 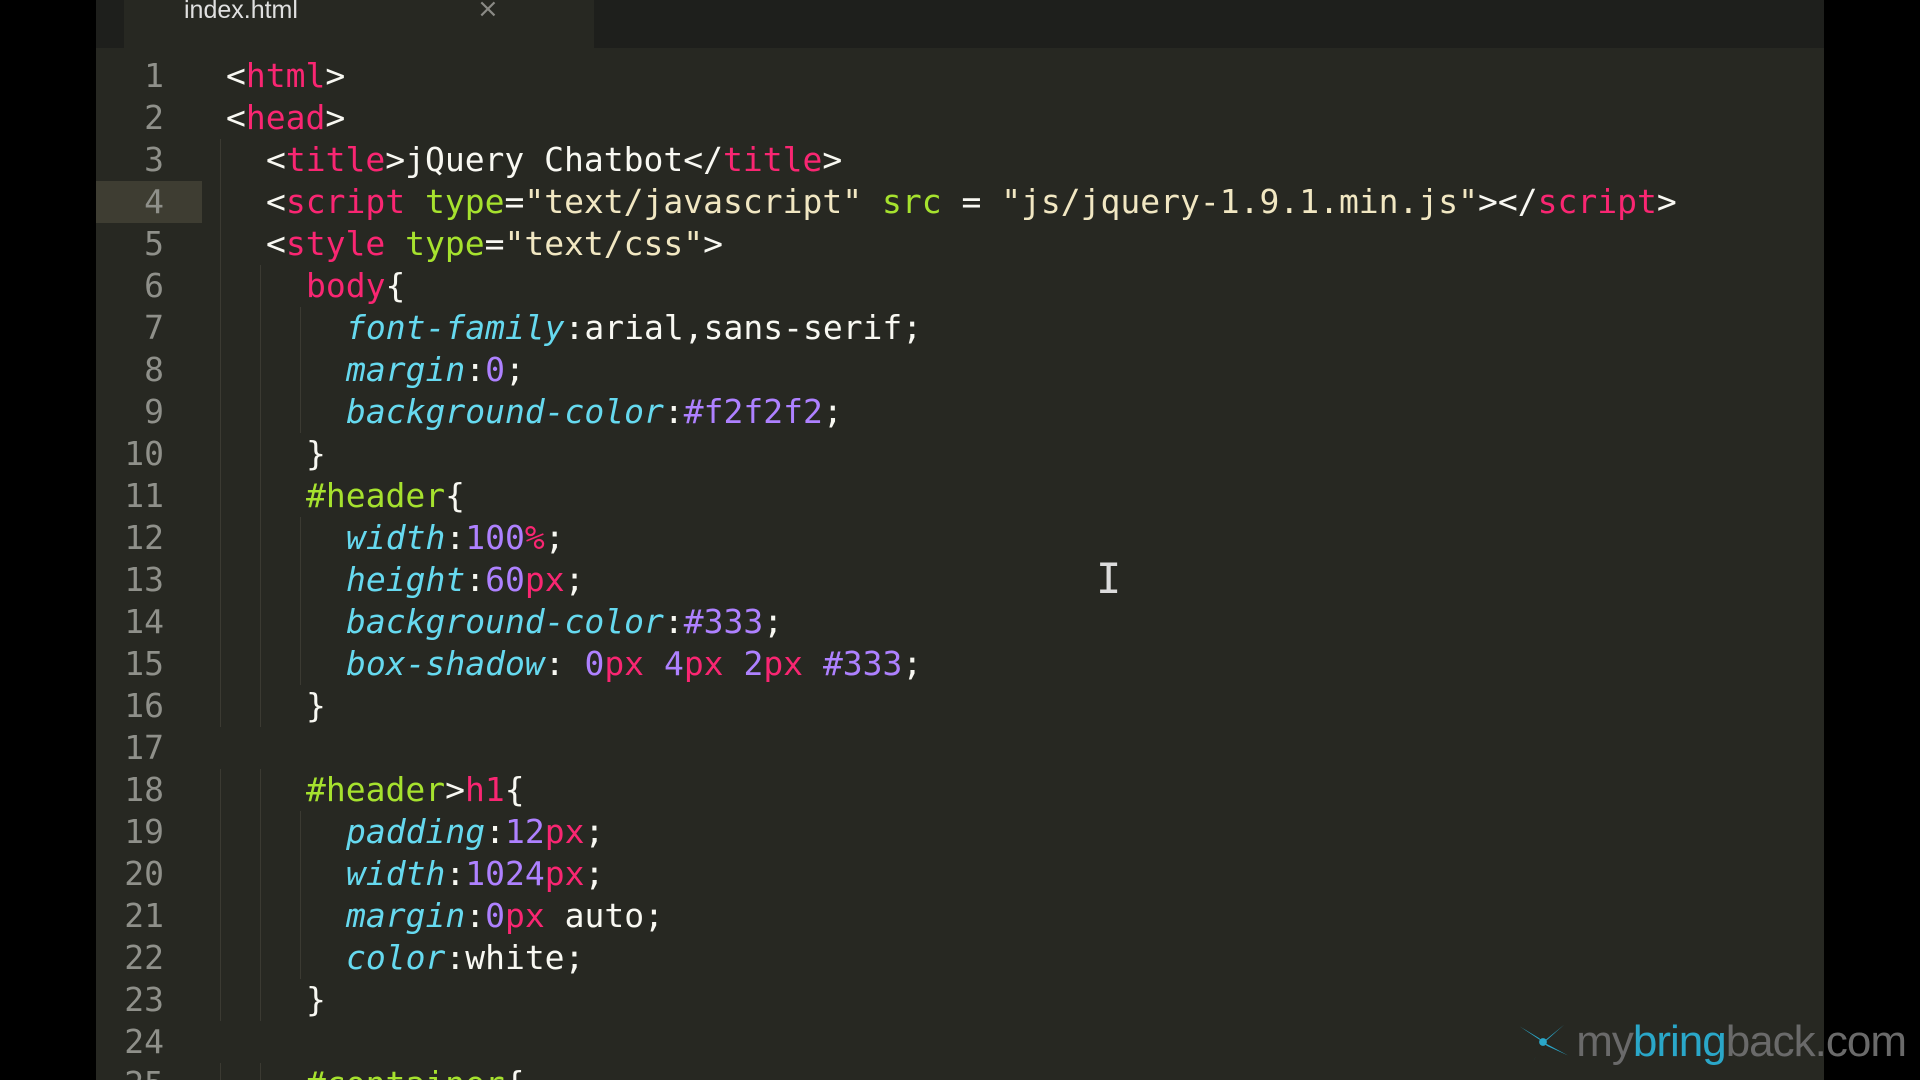 I want to click on code-line: 5 <style type="text/css">, so click(x=960, y=244).